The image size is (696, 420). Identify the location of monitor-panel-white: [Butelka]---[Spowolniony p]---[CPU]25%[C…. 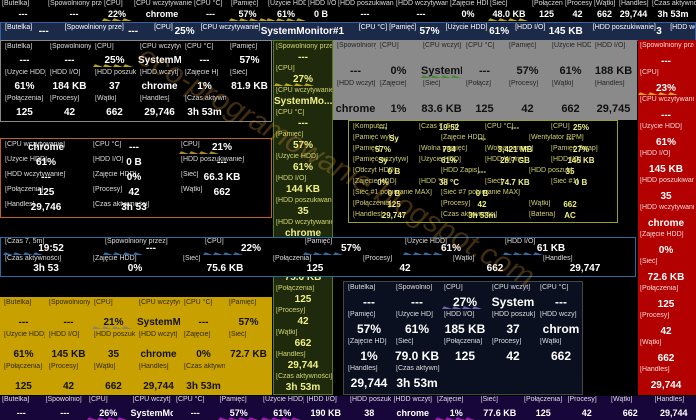
(136, 81).